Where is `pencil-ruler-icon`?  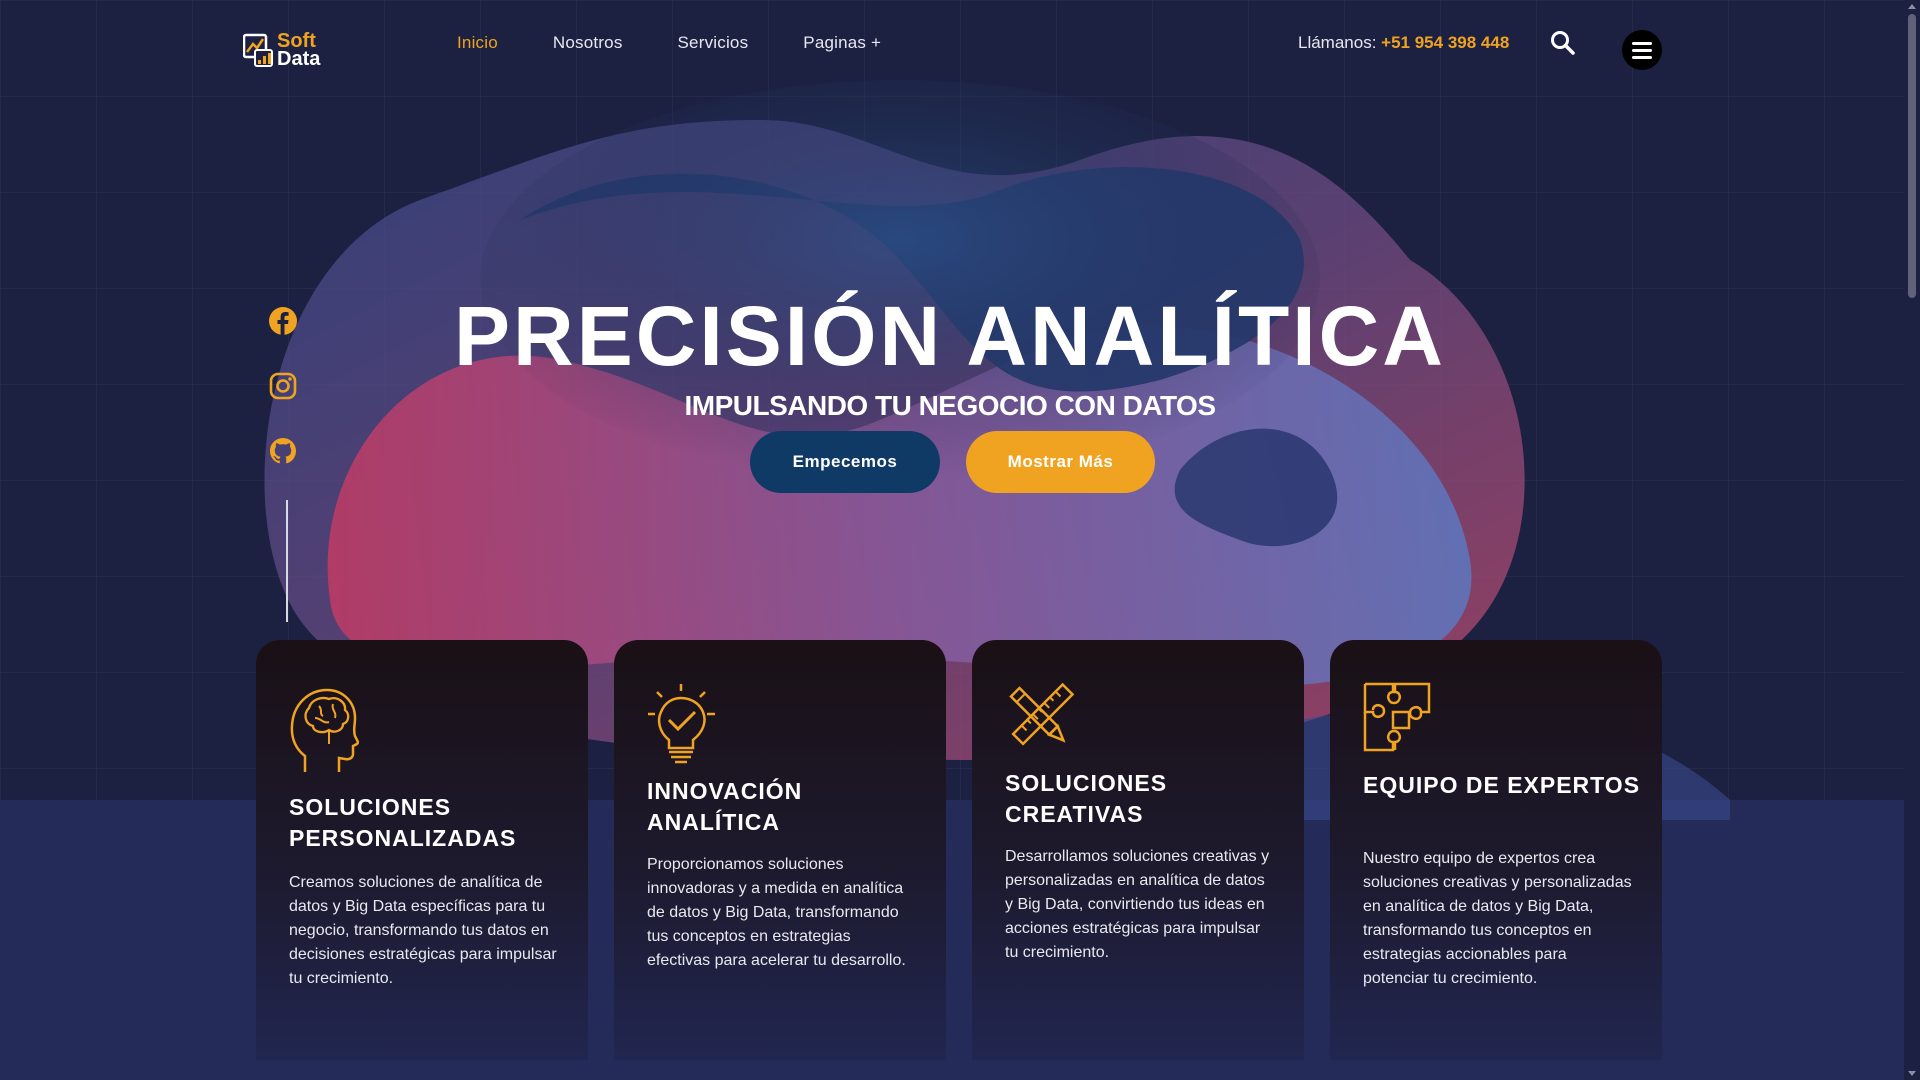
pencil-ruler-icon is located at coordinates (1042, 714).